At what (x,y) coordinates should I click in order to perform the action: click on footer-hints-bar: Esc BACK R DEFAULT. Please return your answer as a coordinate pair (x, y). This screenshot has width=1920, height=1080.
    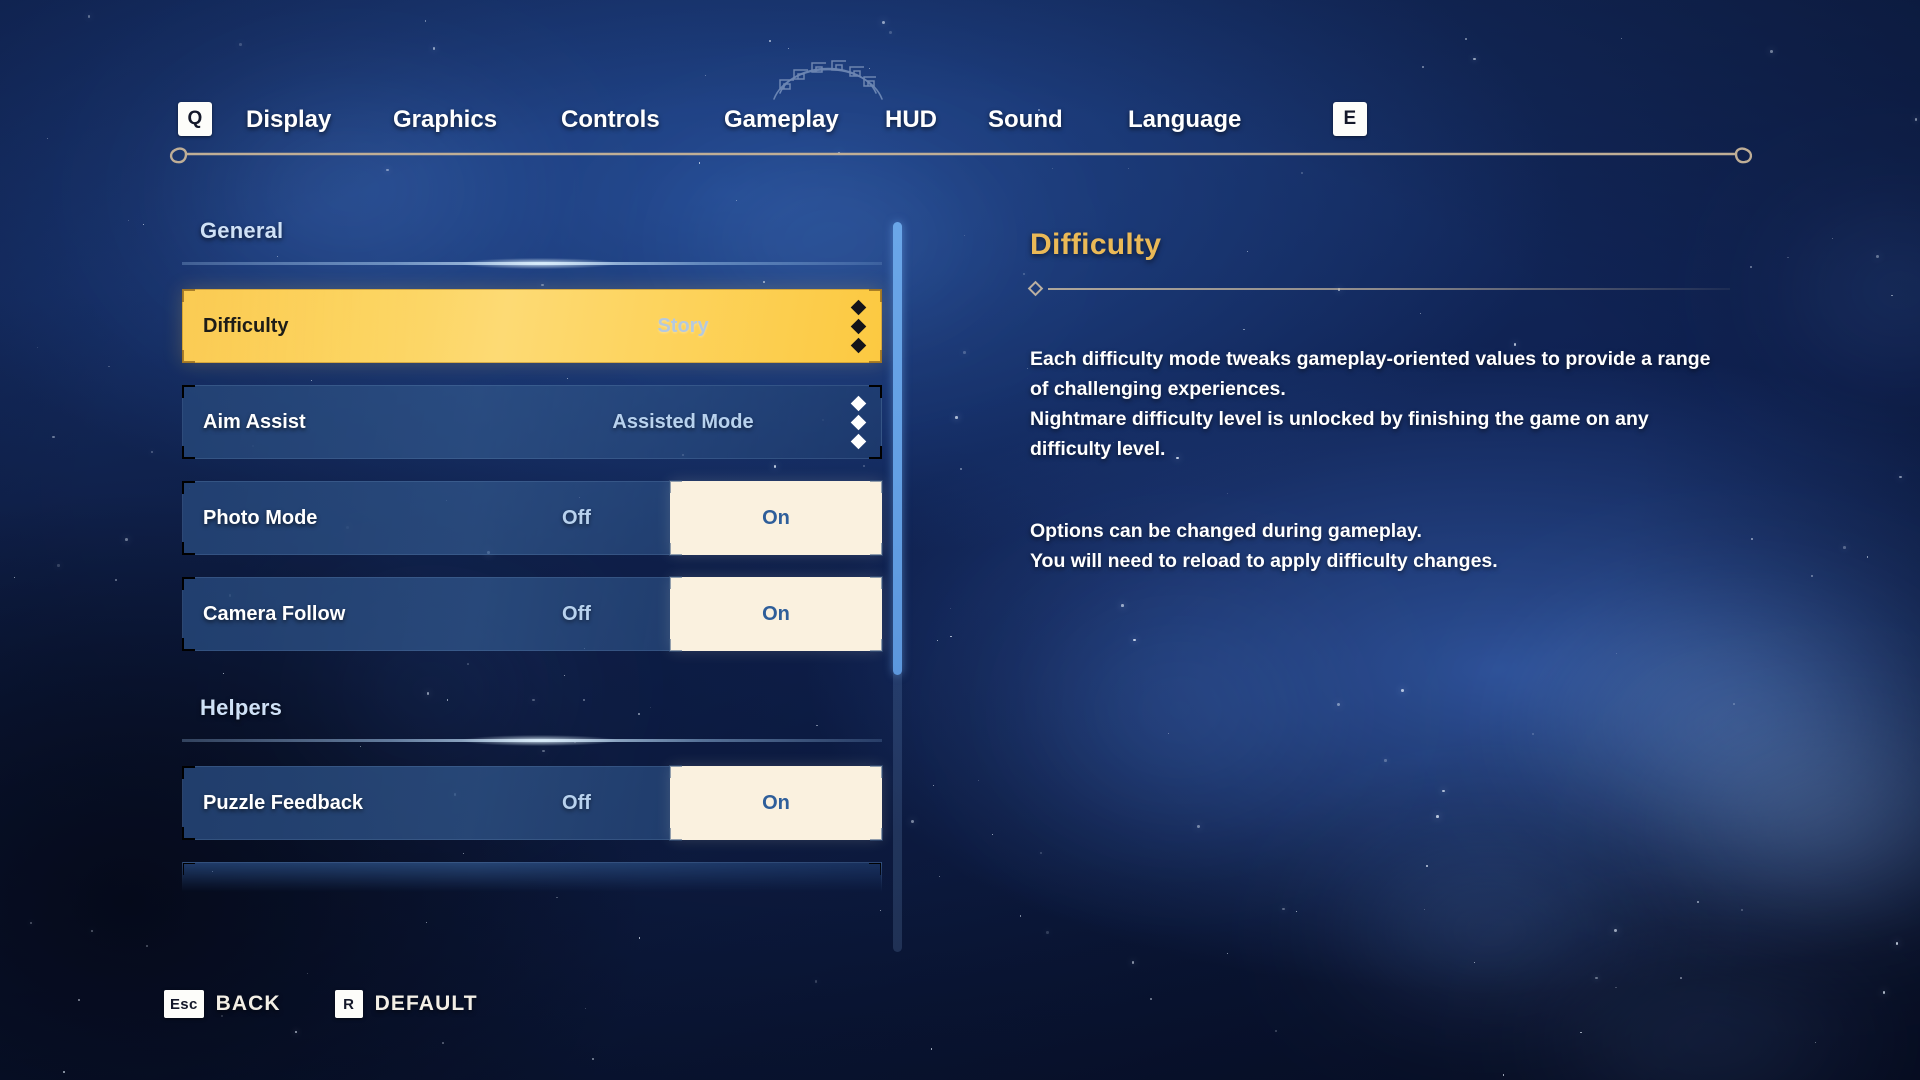
    Looking at the image, I should click on (960, 1012).